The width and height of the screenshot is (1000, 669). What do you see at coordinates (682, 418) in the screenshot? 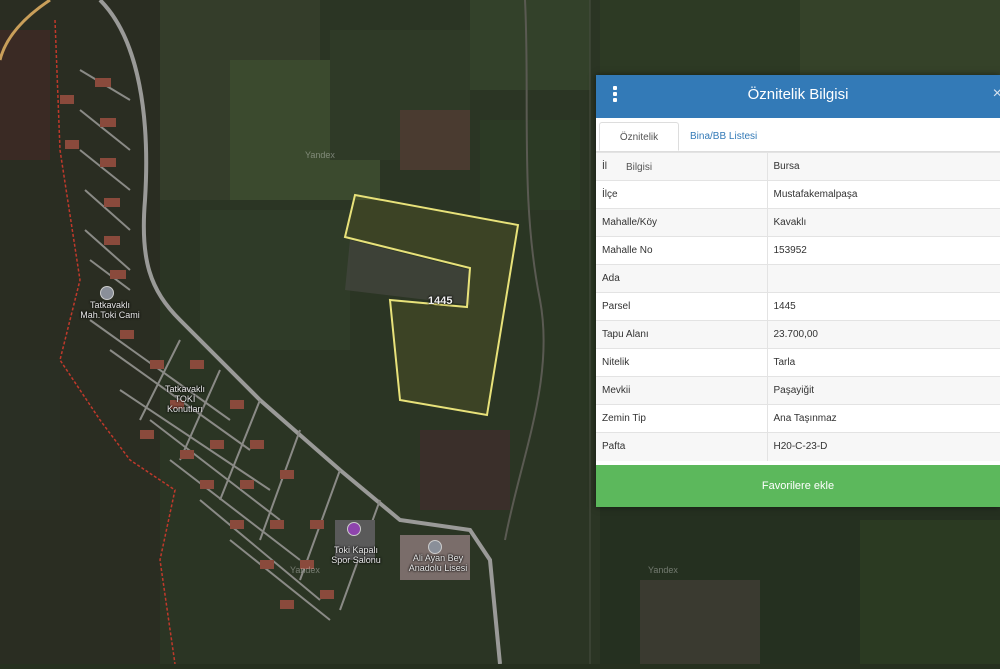
I see `attribute-key: Zemin Tip` at bounding box center [682, 418].